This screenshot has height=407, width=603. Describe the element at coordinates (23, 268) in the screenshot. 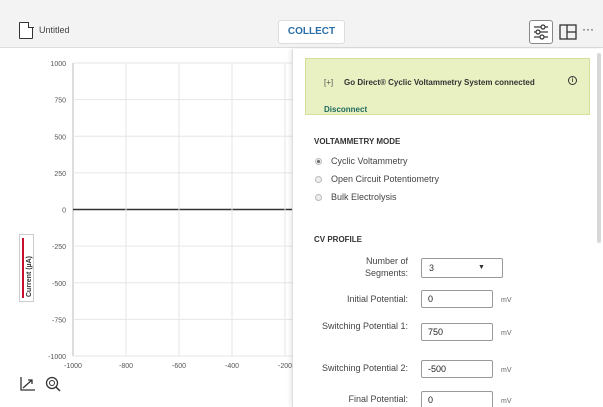

I see `series-color-marker` at that location.